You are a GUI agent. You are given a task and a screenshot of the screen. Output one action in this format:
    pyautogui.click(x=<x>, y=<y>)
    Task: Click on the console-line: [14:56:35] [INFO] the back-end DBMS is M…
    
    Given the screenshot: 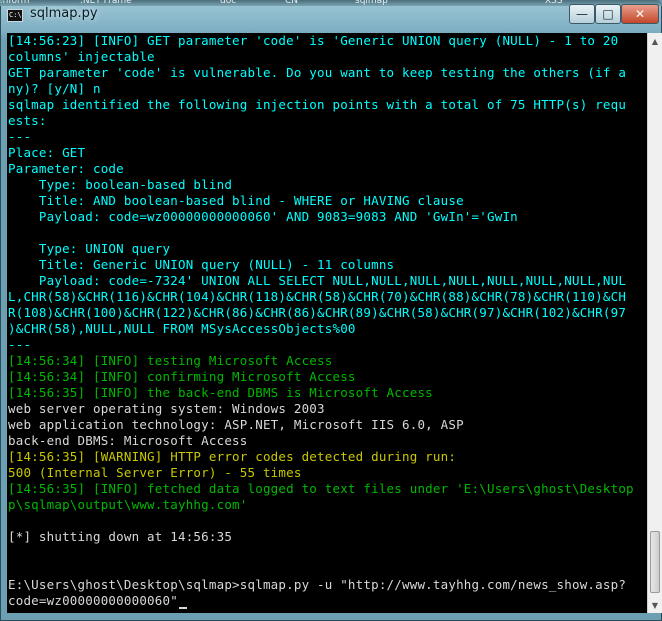 What is the action you would take?
    pyautogui.click(x=220, y=392)
    